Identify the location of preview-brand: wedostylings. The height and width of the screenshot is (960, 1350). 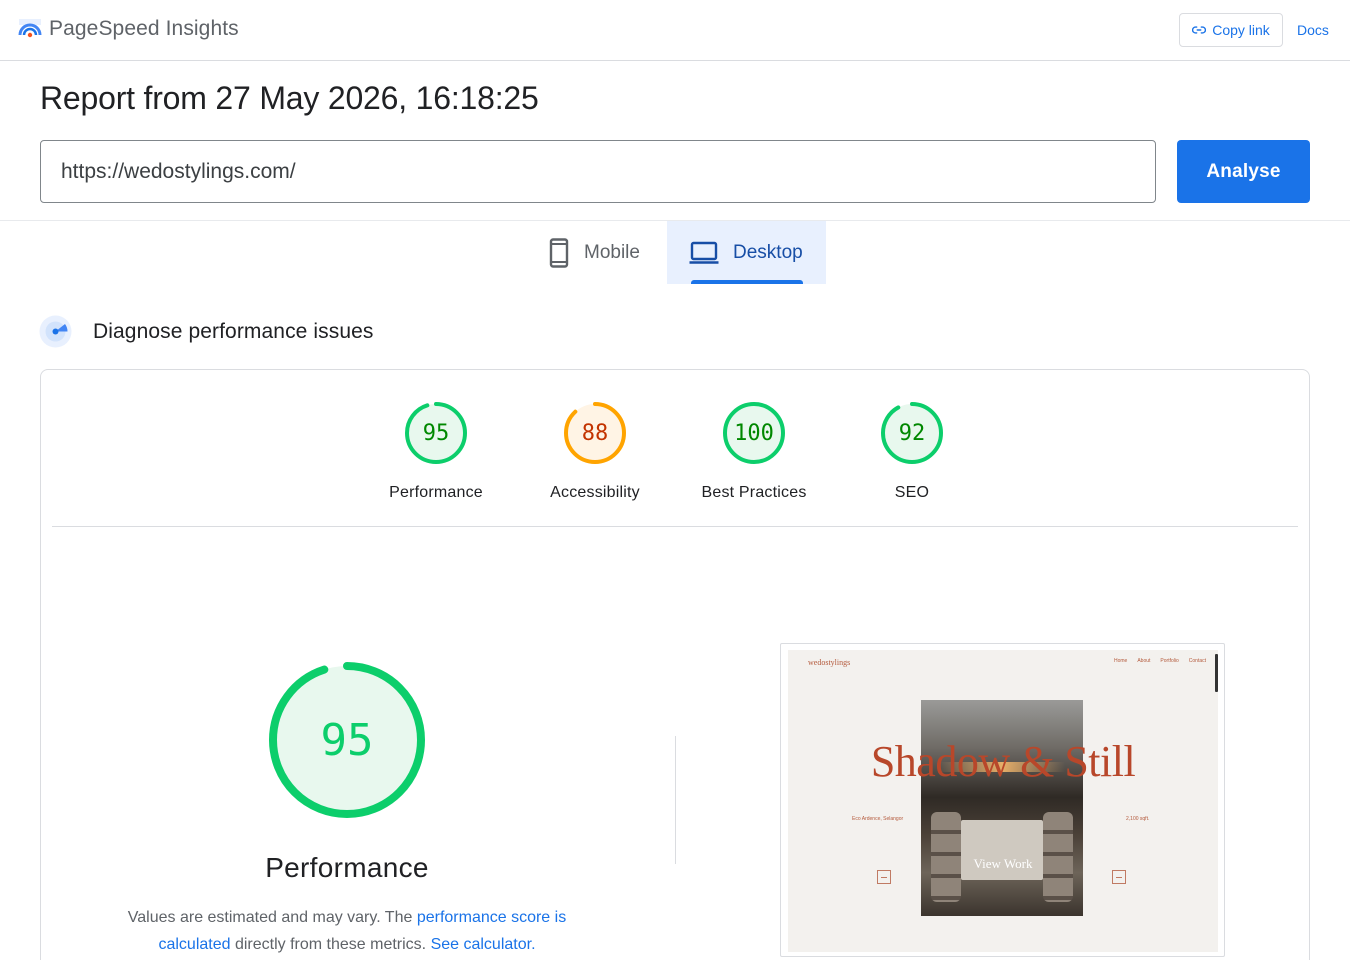
(829, 662).